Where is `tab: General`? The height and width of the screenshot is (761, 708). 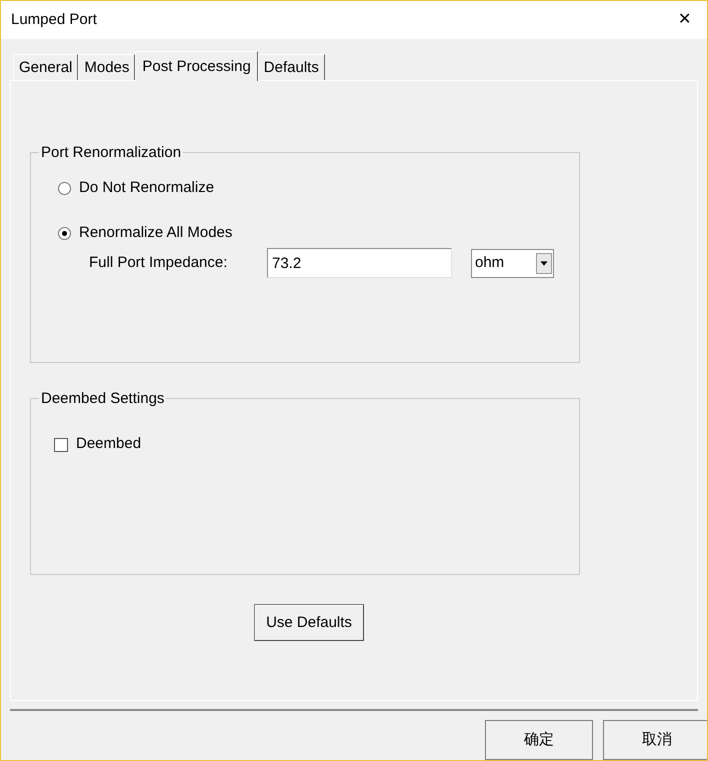 tab: General is located at coordinates (45, 67).